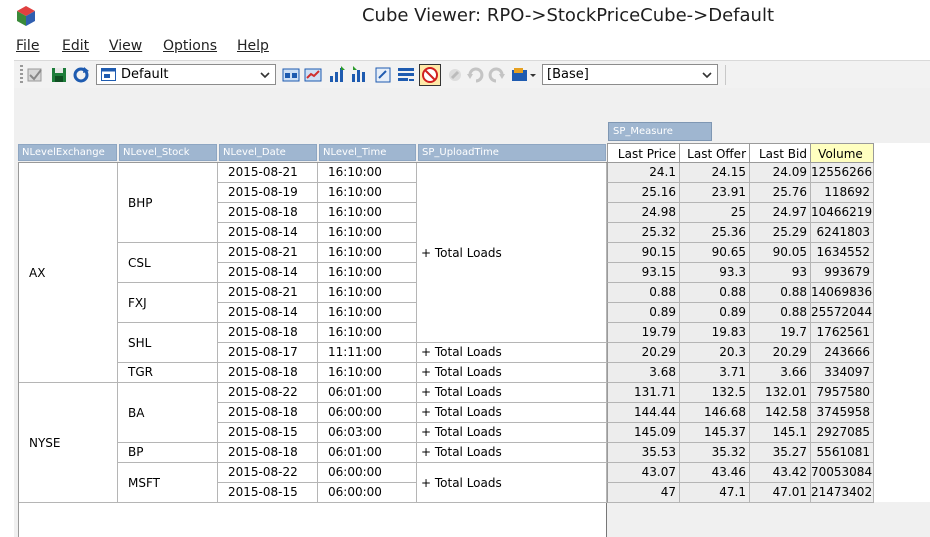  Describe the element at coordinates (359, 75) in the screenshot. I see `expand-columns-icon` at that location.